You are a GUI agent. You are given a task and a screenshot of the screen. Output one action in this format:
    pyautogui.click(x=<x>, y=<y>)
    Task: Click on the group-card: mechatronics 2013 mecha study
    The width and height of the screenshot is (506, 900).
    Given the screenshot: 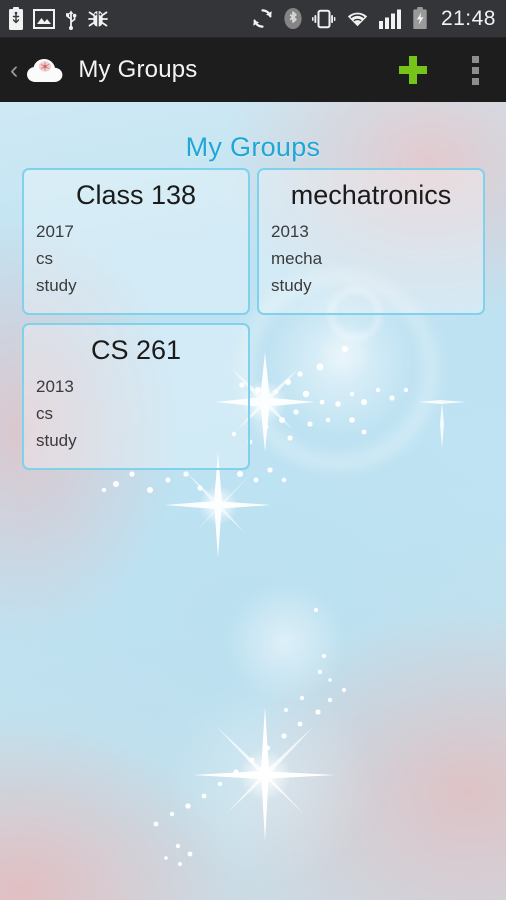 What is the action you would take?
    pyautogui.click(x=371, y=241)
    